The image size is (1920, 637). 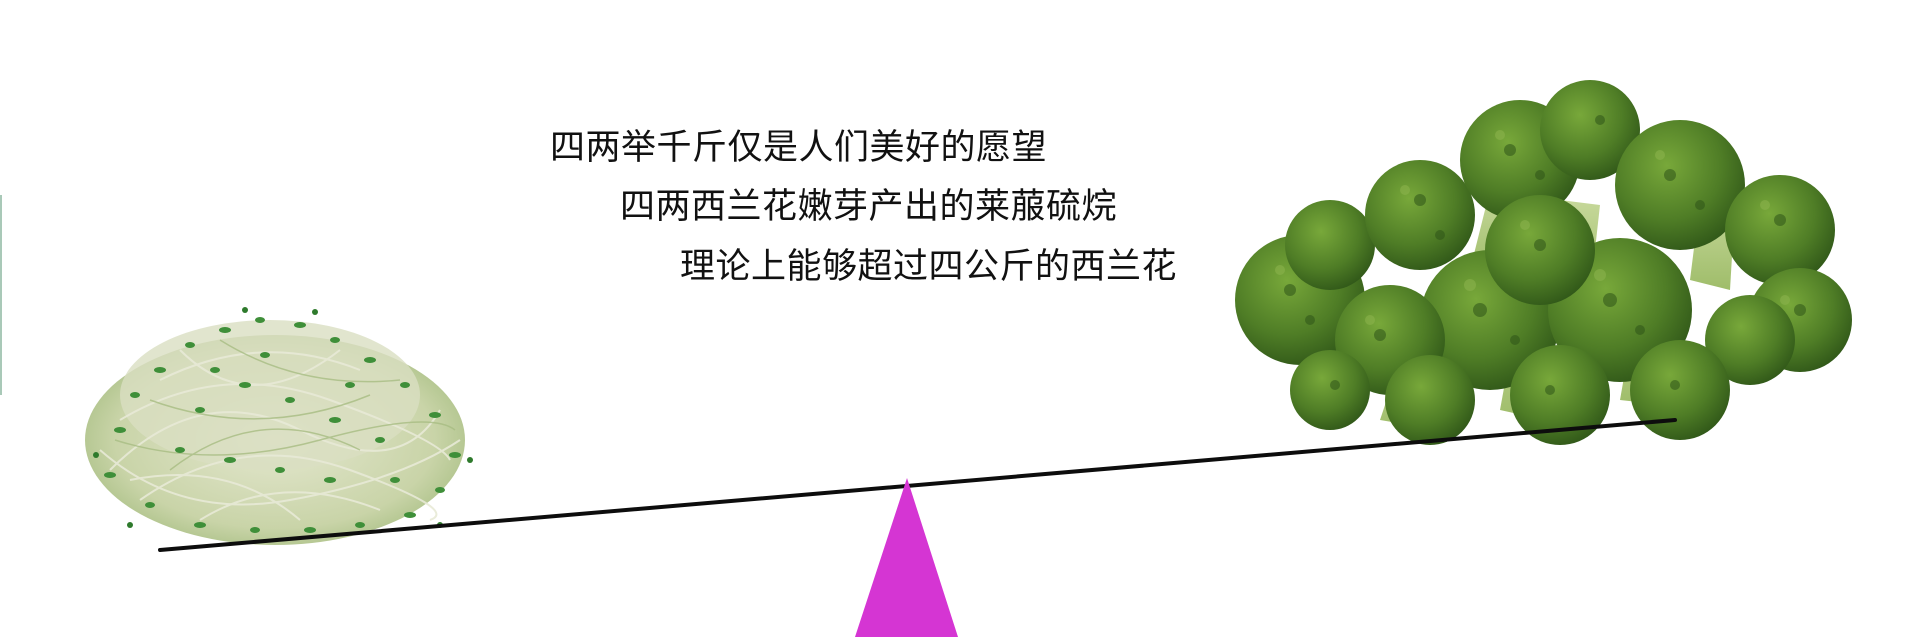 What do you see at coordinates (279, 426) in the screenshot?
I see `broccoli-sprouts-image` at bounding box center [279, 426].